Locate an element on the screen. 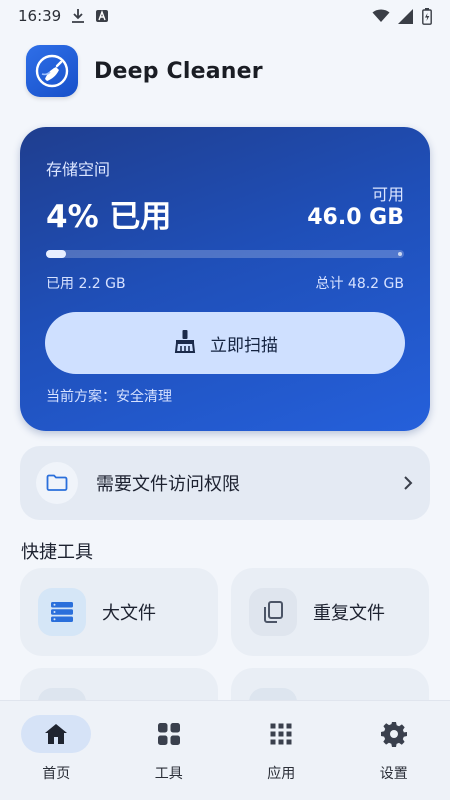 The width and height of the screenshot is (450, 800). folder-icon is located at coordinates (57, 483).